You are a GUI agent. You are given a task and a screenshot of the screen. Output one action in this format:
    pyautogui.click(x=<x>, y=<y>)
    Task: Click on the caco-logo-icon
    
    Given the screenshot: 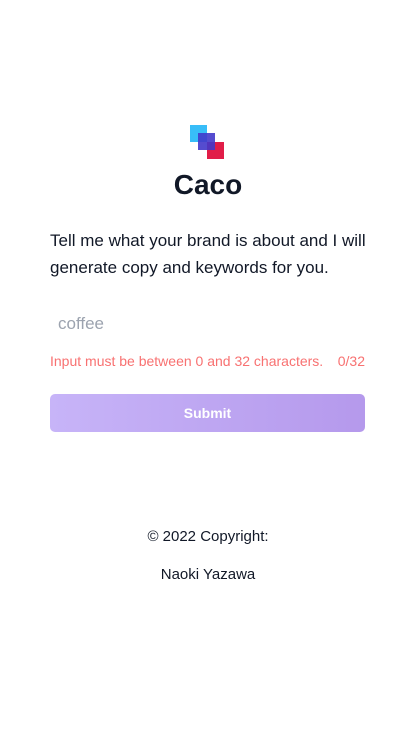 What is the action you would take?
    pyautogui.click(x=207, y=142)
    